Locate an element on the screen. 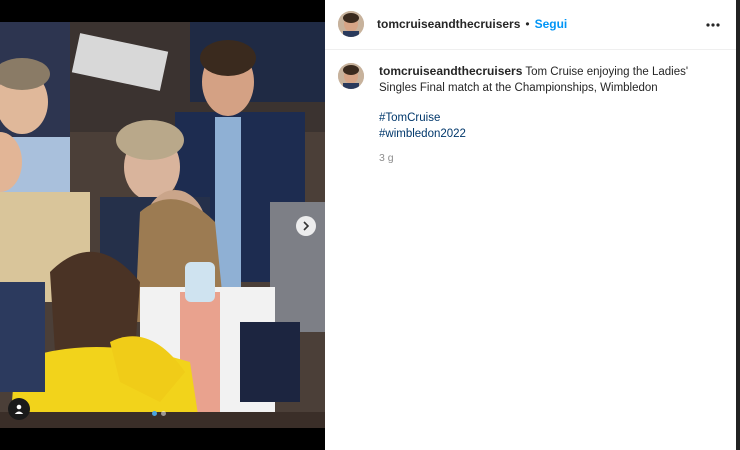 The height and width of the screenshot is (450, 740). hashtag-link: #TomCruise is located at coordinates (549, 119).